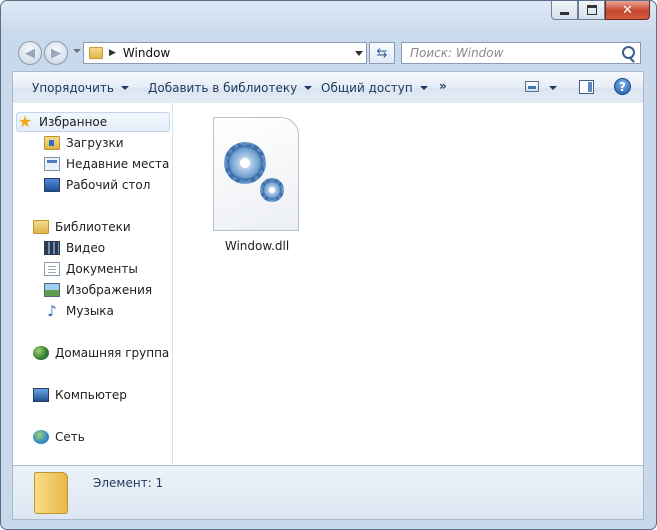  What do you see at coordinates (95, 143) in the screenshot?
I see `nav-label: Загрузки` at bounding box center [95, 143].